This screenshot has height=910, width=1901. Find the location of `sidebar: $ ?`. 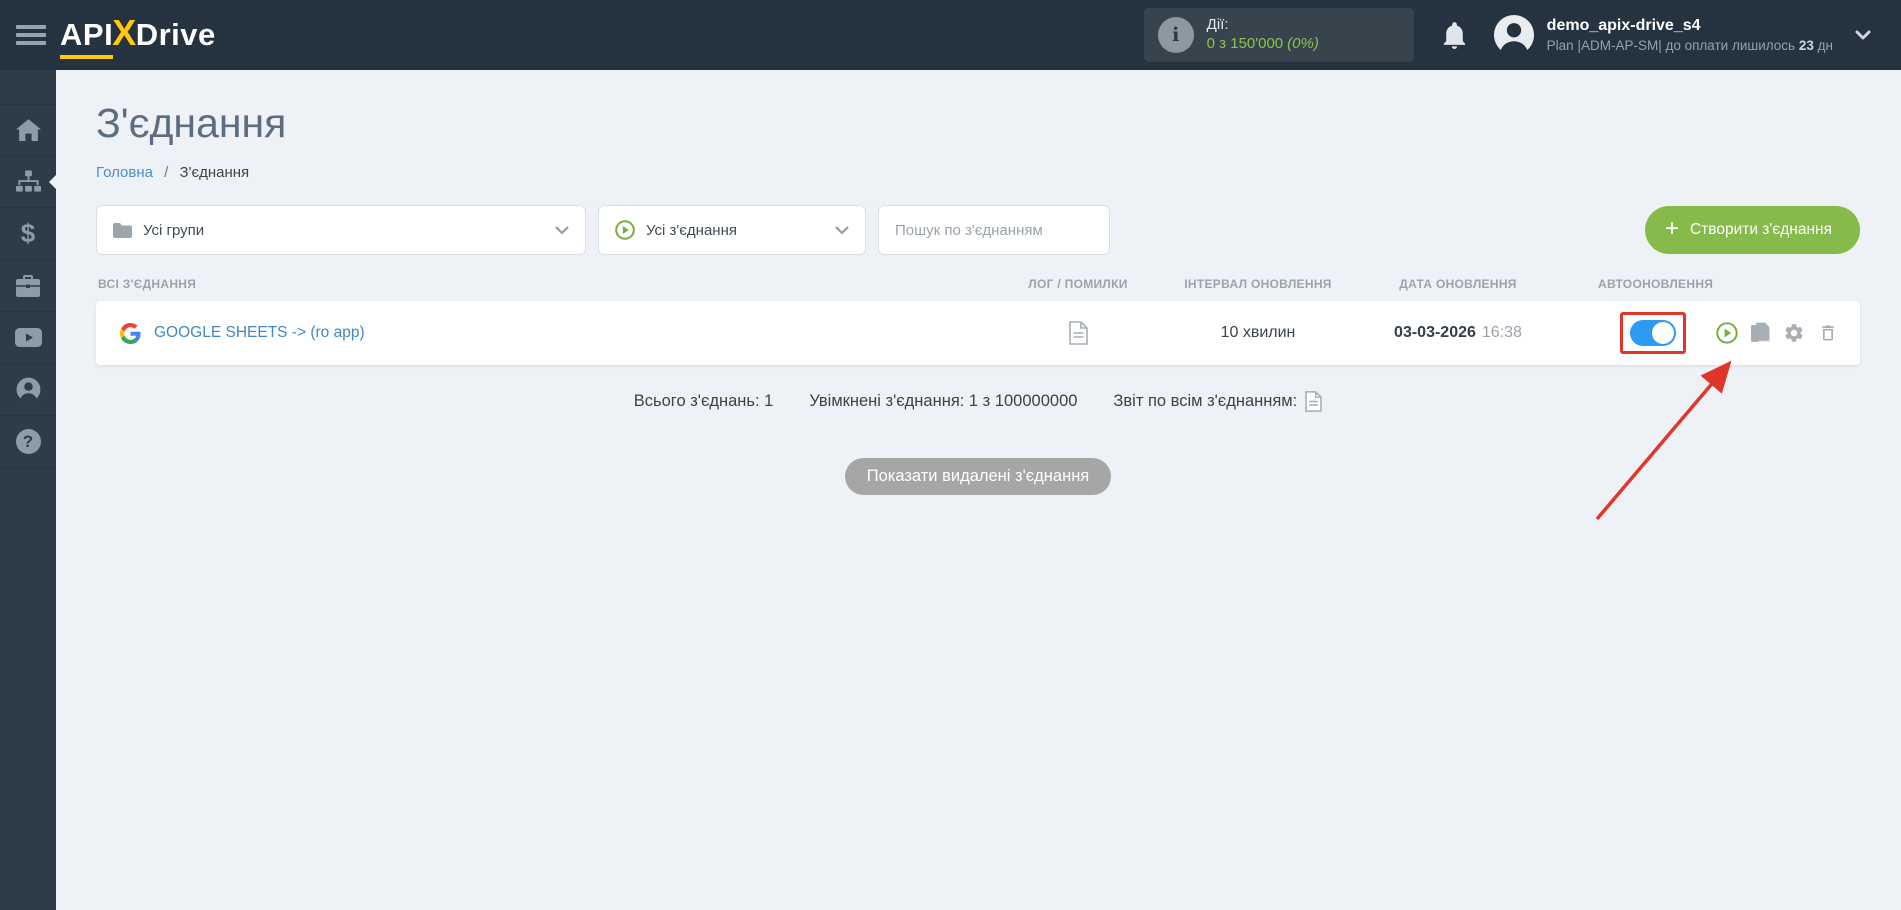

sidebar: $ ? is located at coordinates (28, 490).